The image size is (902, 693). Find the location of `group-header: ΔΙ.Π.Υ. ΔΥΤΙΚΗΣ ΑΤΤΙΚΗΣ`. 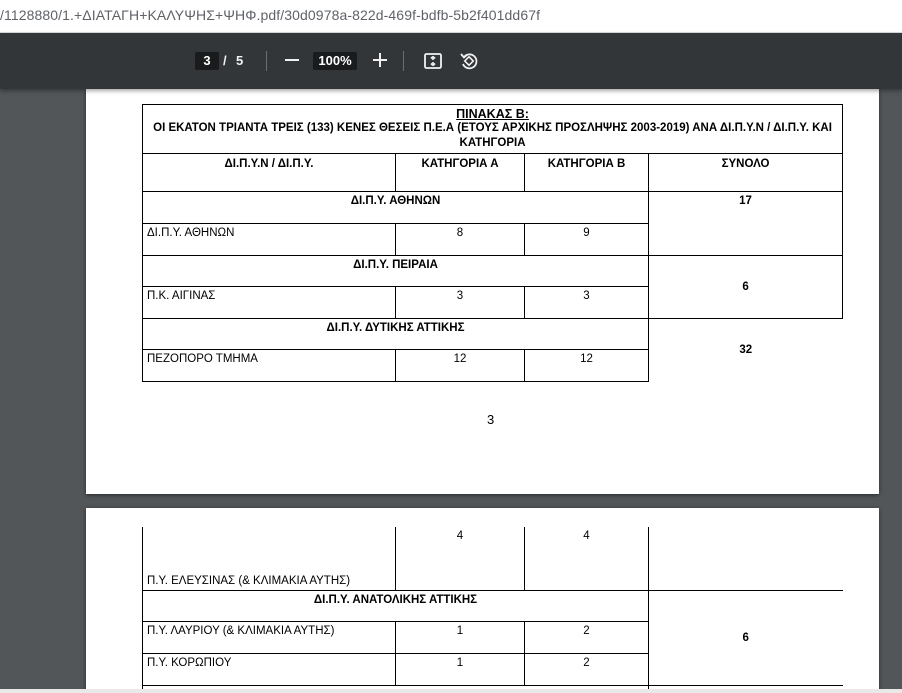

group-header: ΔΙ.Π.Υ. ΔΥΤΙΚΗΣ ΑΤΤΙΚΗΣ is located at coordinates (395, 334).